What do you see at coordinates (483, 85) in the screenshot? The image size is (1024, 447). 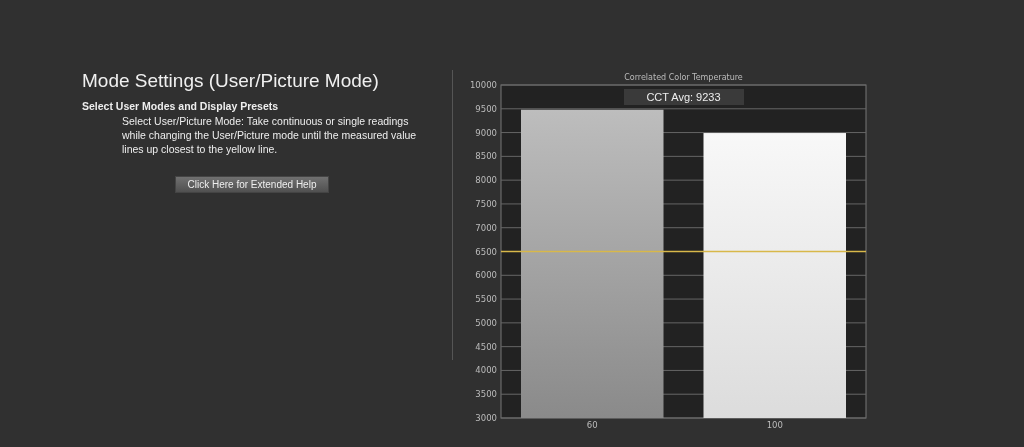 I see `y-tick-label: 10000` at bounding box center [483, 85].